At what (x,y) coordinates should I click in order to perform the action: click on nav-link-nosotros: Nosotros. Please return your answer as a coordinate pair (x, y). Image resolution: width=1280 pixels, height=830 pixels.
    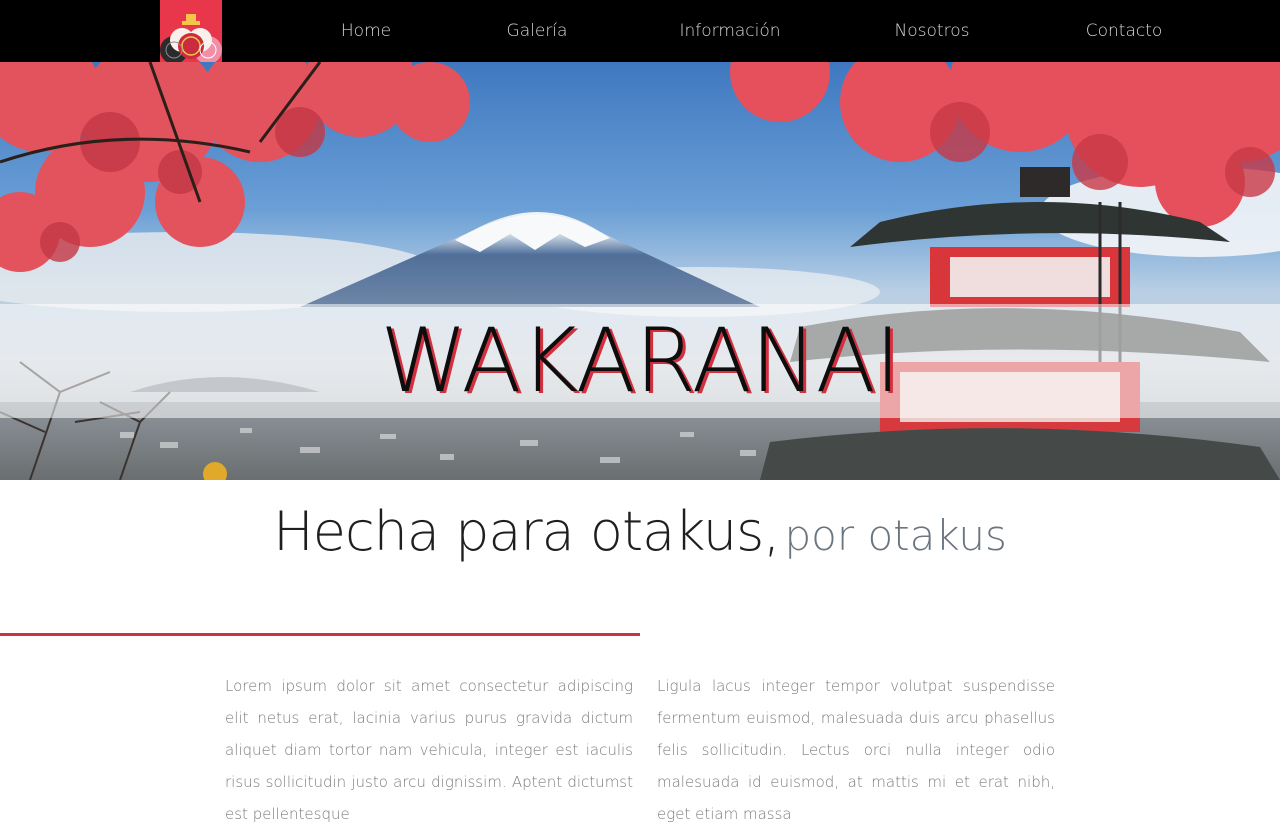
    Looking at the image, I should click on (932, 31).